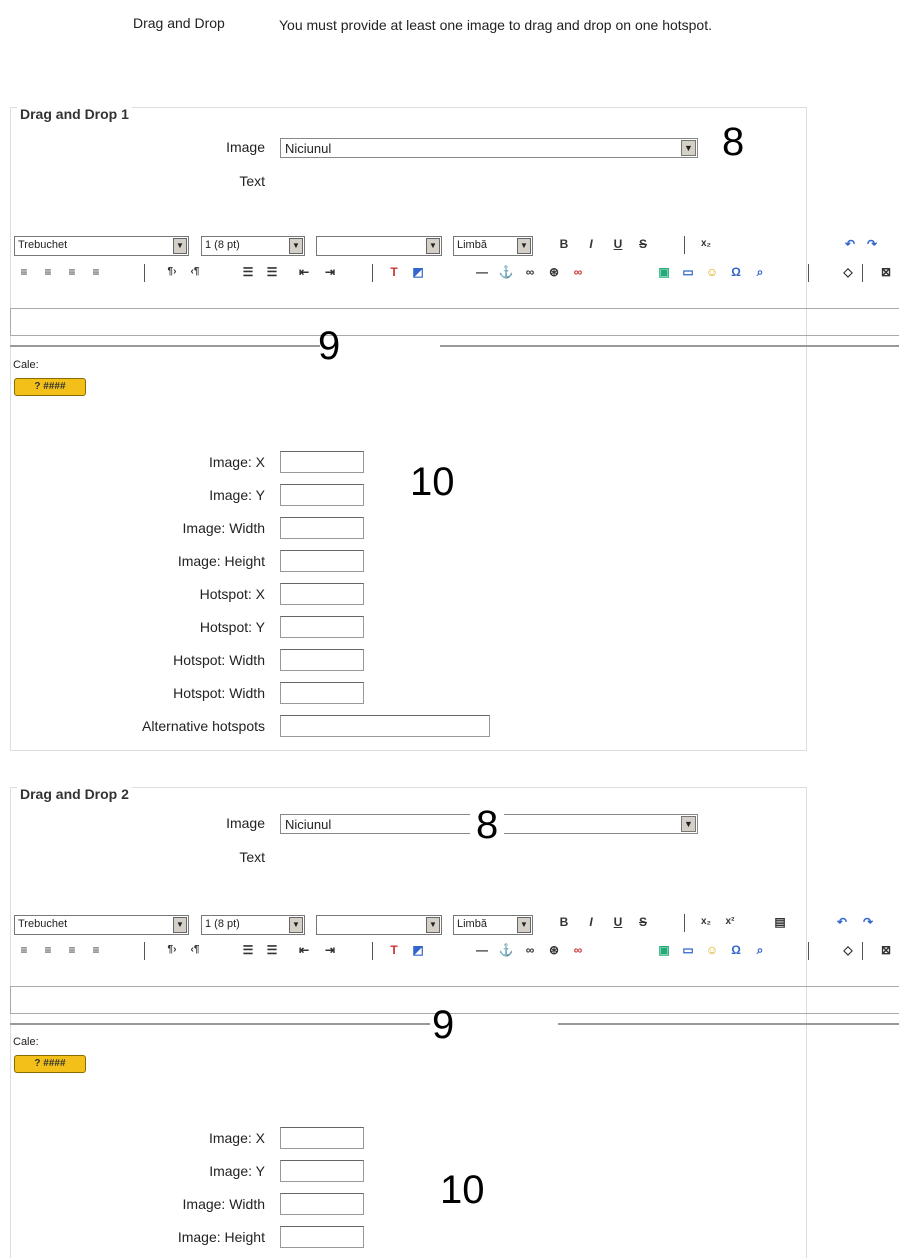  I want to click on language-value: Limbă, so click(472, 245).